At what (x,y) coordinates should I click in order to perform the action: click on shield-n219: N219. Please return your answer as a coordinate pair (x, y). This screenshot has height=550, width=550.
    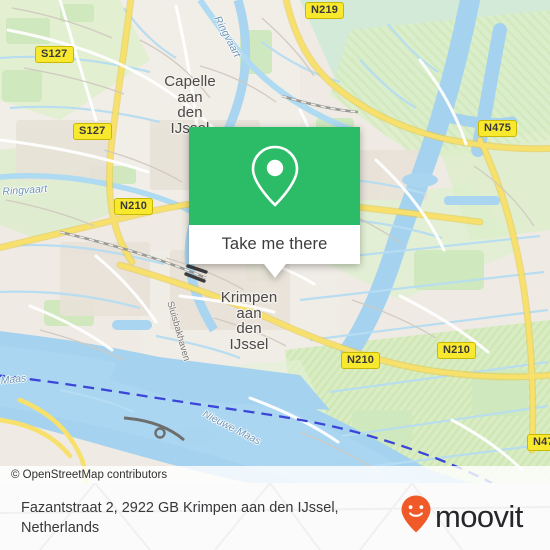
    Looking at the image, I should click on (325, 10).